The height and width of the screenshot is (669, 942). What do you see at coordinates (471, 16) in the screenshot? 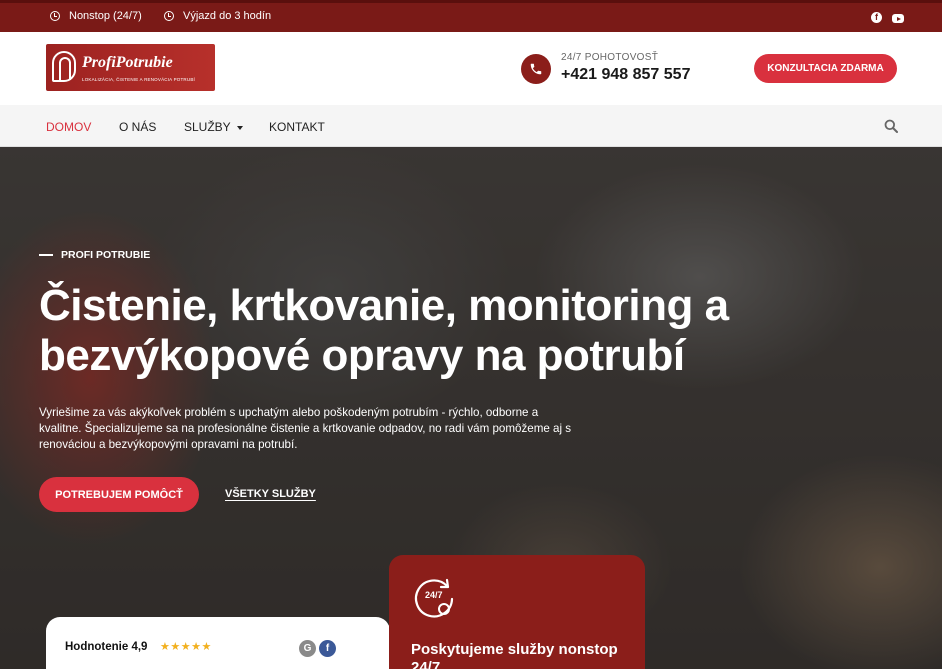
I see `top-bar: Nonstop (24/7) Výjazd do 3 hodín f` at bounding box center [471, 16].